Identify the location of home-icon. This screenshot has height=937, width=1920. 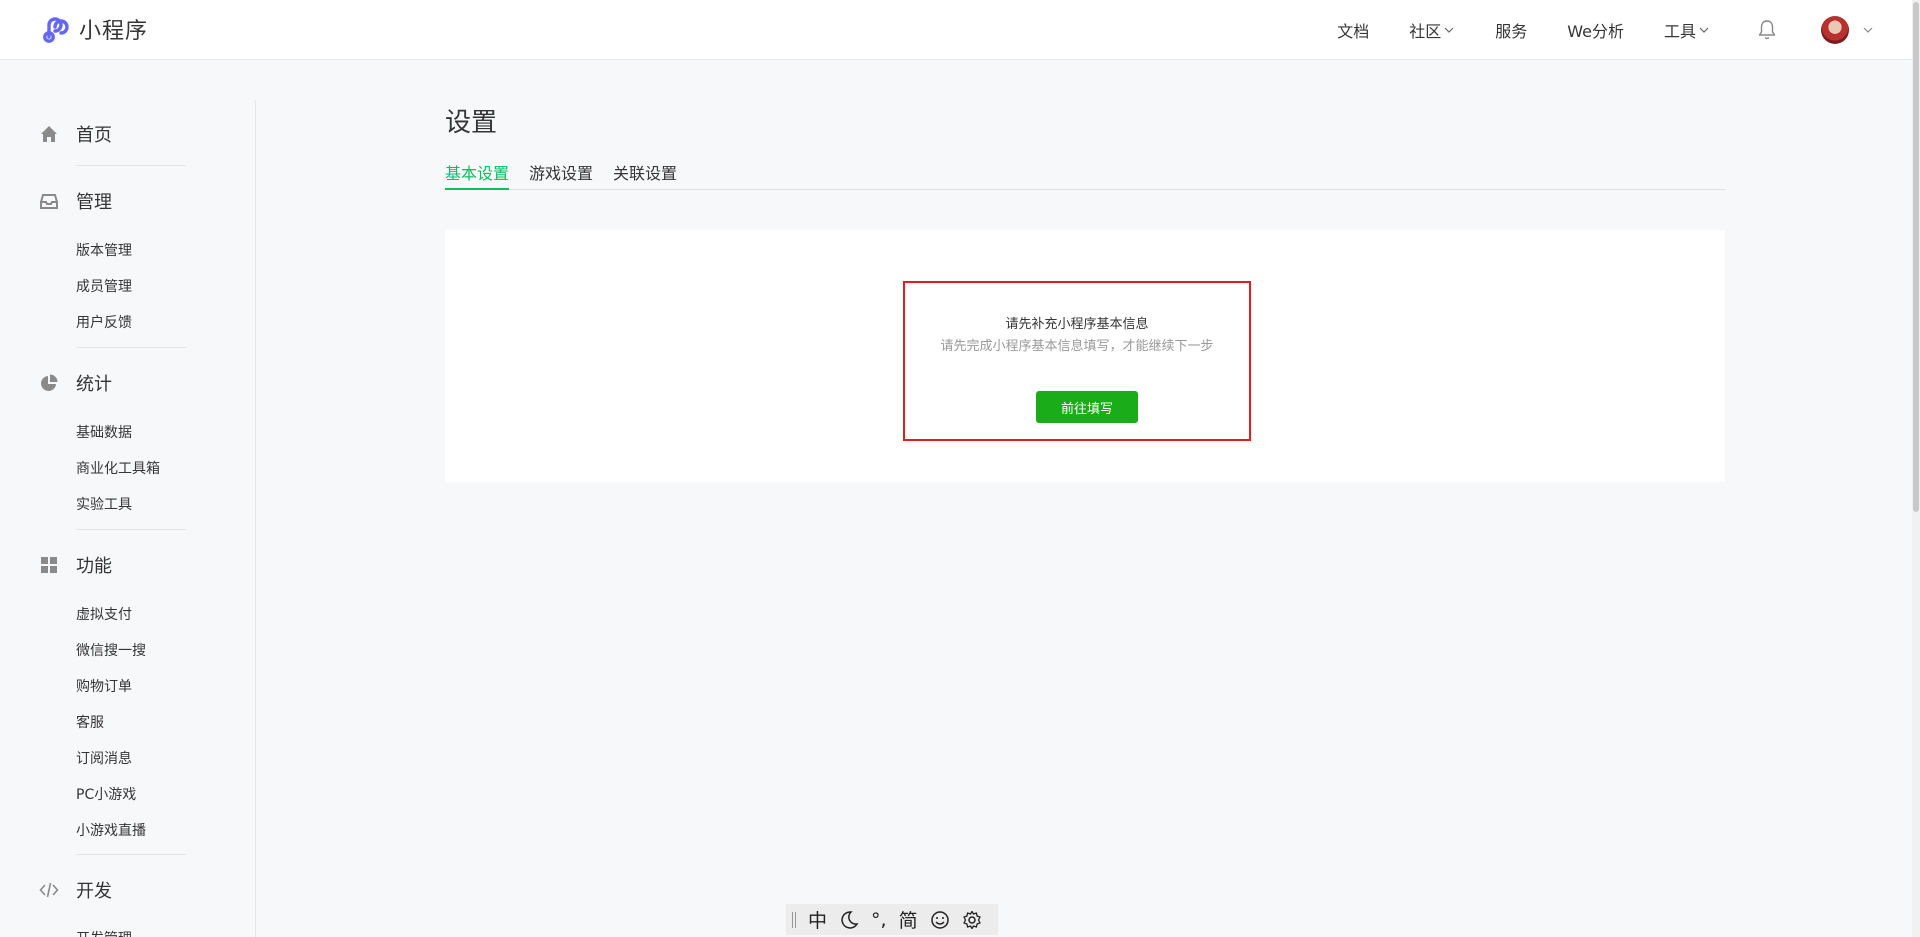
(49, 134).